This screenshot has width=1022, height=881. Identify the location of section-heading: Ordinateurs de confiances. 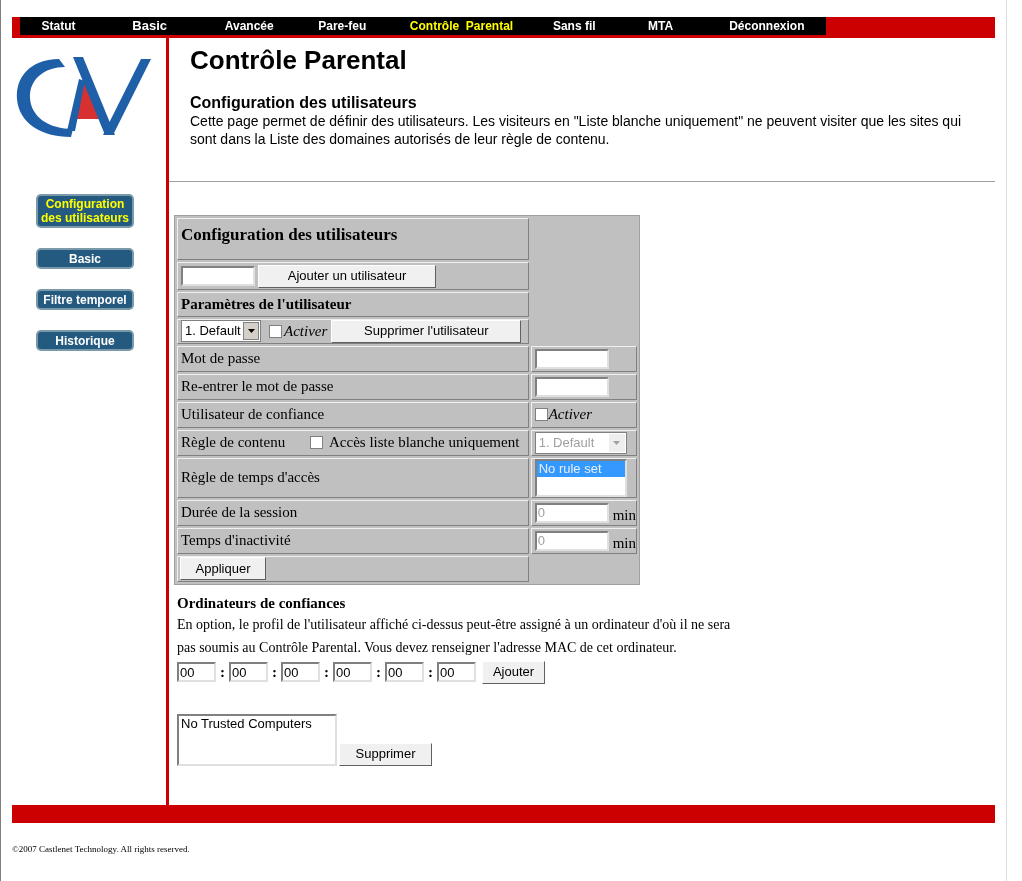
(262, 603).